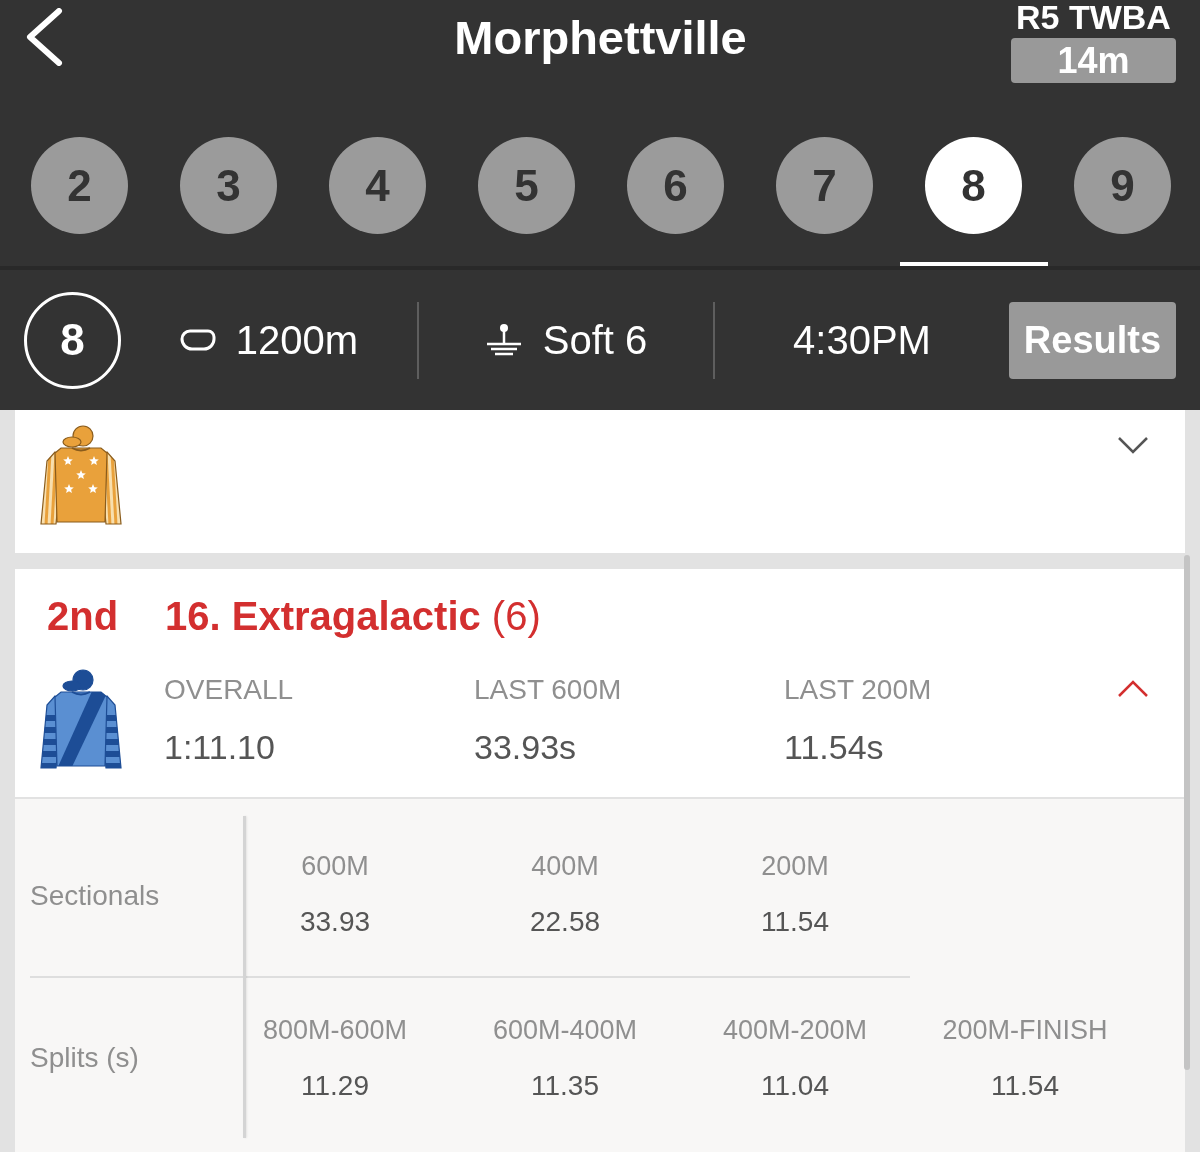 This screenshot has height=1152, width=1200. What do you see at coordinates (795, 866) in the screenshot?
I see `distance-label: 200M` at bounding box center [795, 866].